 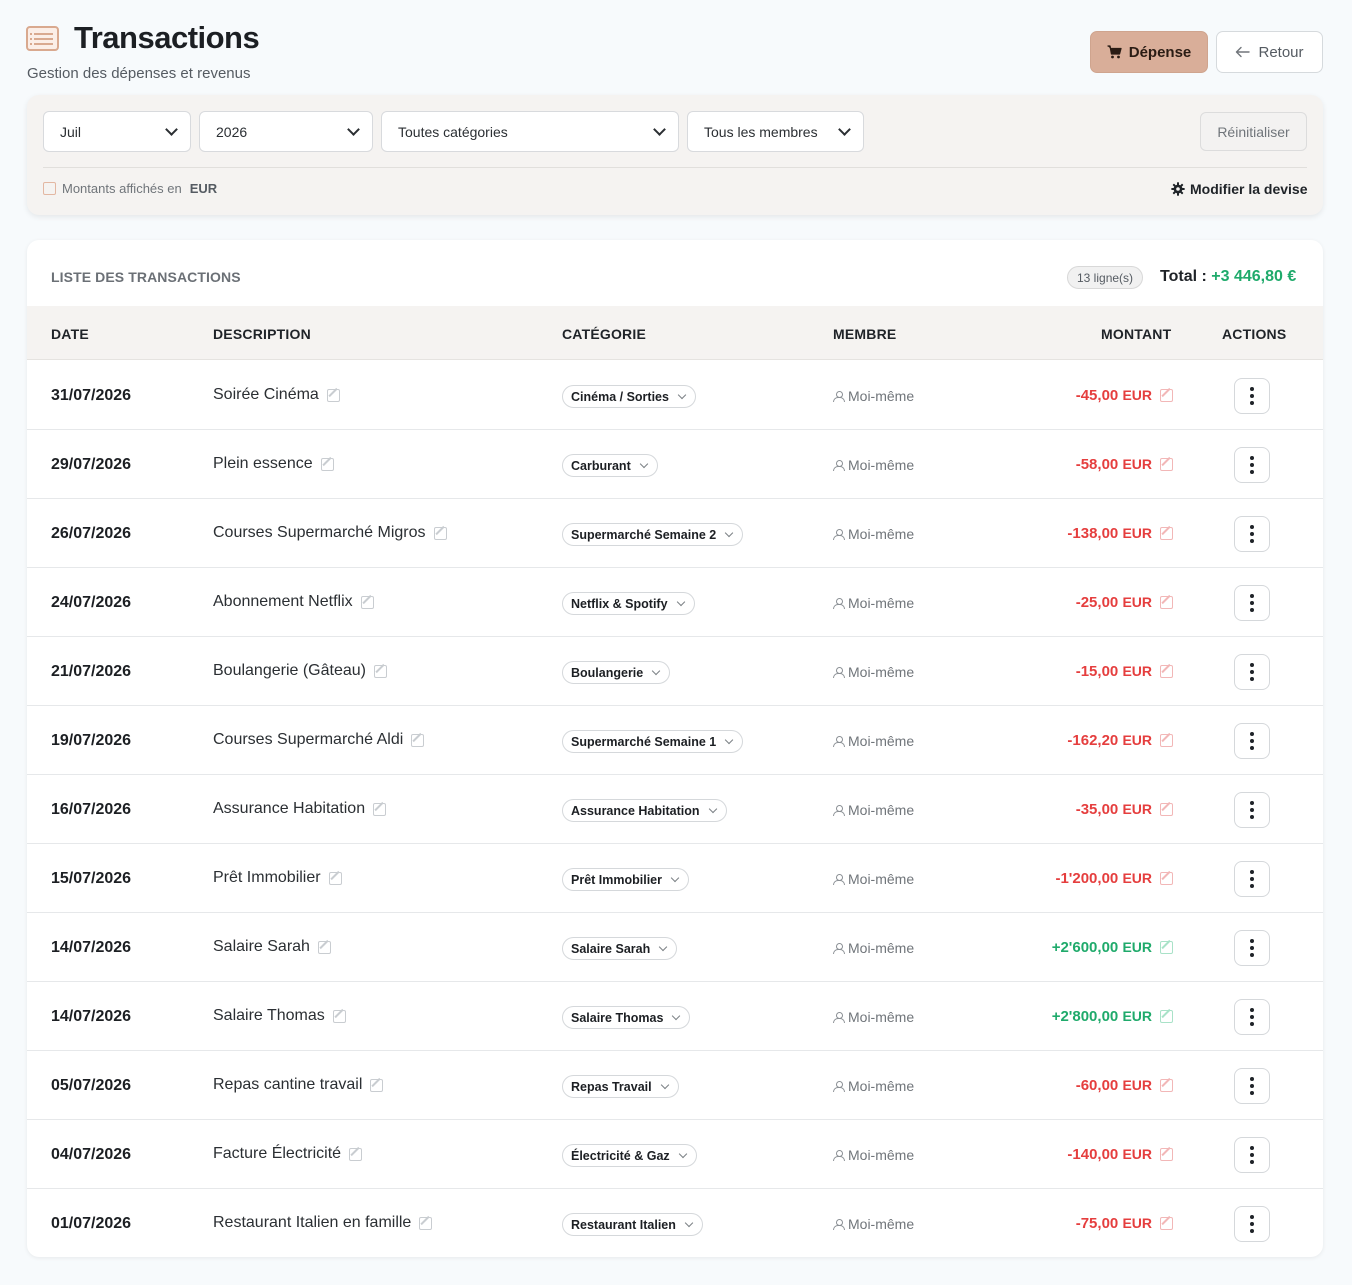 What do you see at coordinates (1269, 52) in the screenshot?
I see `back-button: Retour` at bounding box center [1269, 52].